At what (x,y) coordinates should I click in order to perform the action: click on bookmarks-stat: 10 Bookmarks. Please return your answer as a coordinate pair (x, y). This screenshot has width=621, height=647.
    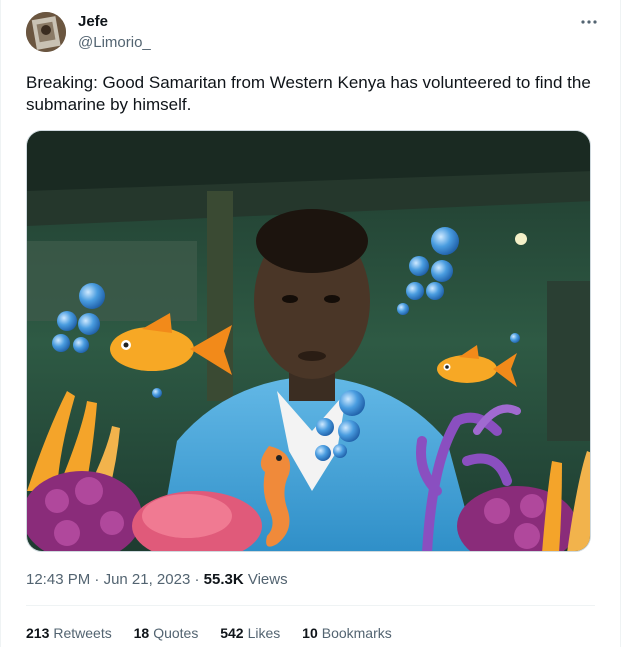
    Looking at the image, I should click on (347, 633).